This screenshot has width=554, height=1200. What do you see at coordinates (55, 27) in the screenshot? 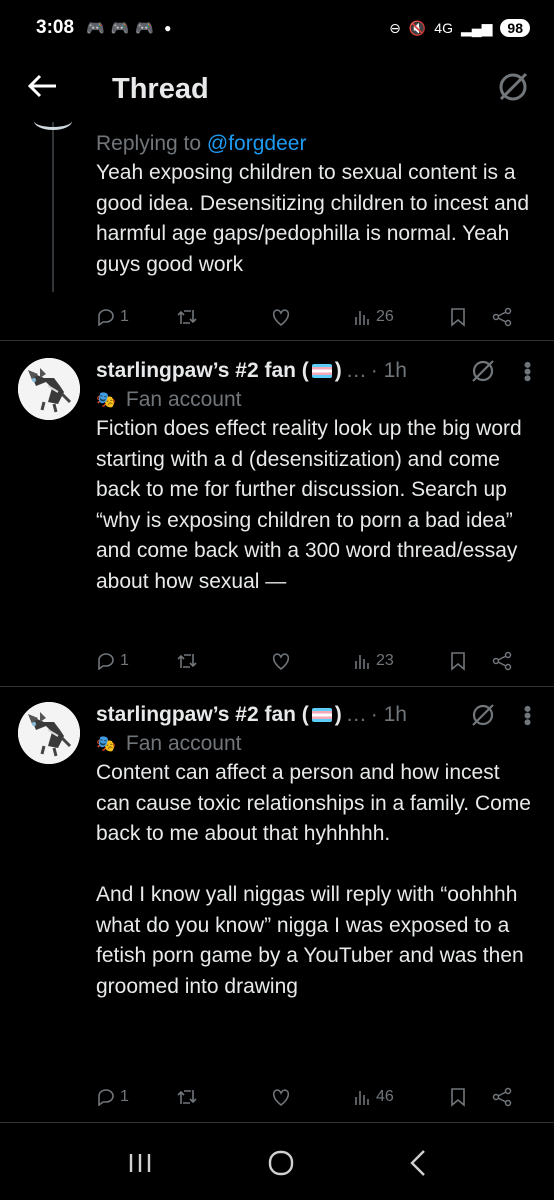
I see `status-time: 3:08` at bounding box center [55, 27].